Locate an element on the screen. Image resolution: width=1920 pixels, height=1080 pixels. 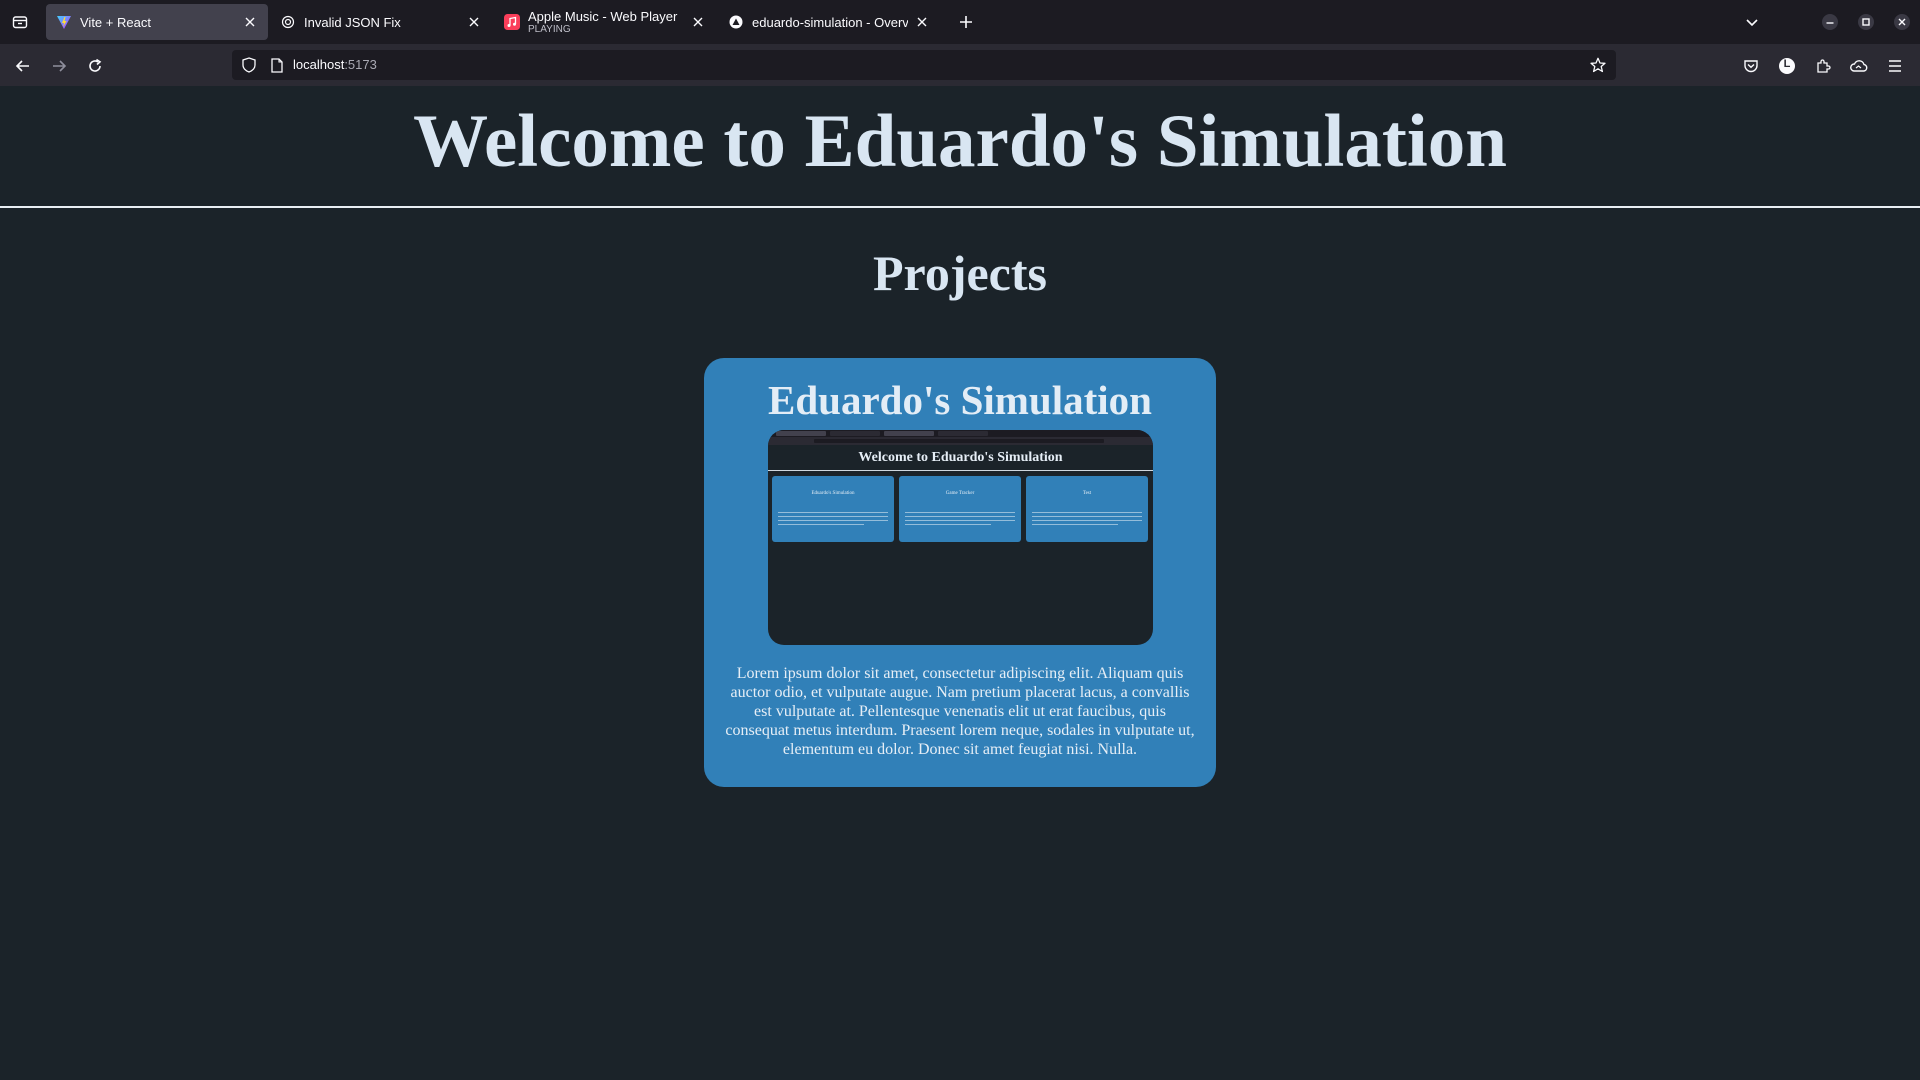
close-window-icon is located at coordinates (1902, 22).